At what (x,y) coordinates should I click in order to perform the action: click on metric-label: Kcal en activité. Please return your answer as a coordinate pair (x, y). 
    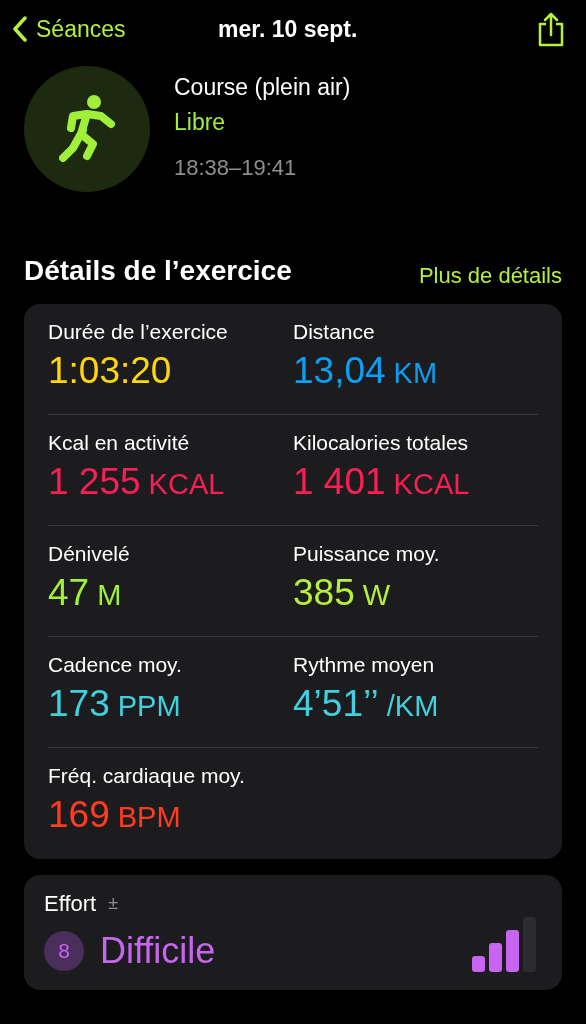
    Looking at the image, I should click on (119, 443).